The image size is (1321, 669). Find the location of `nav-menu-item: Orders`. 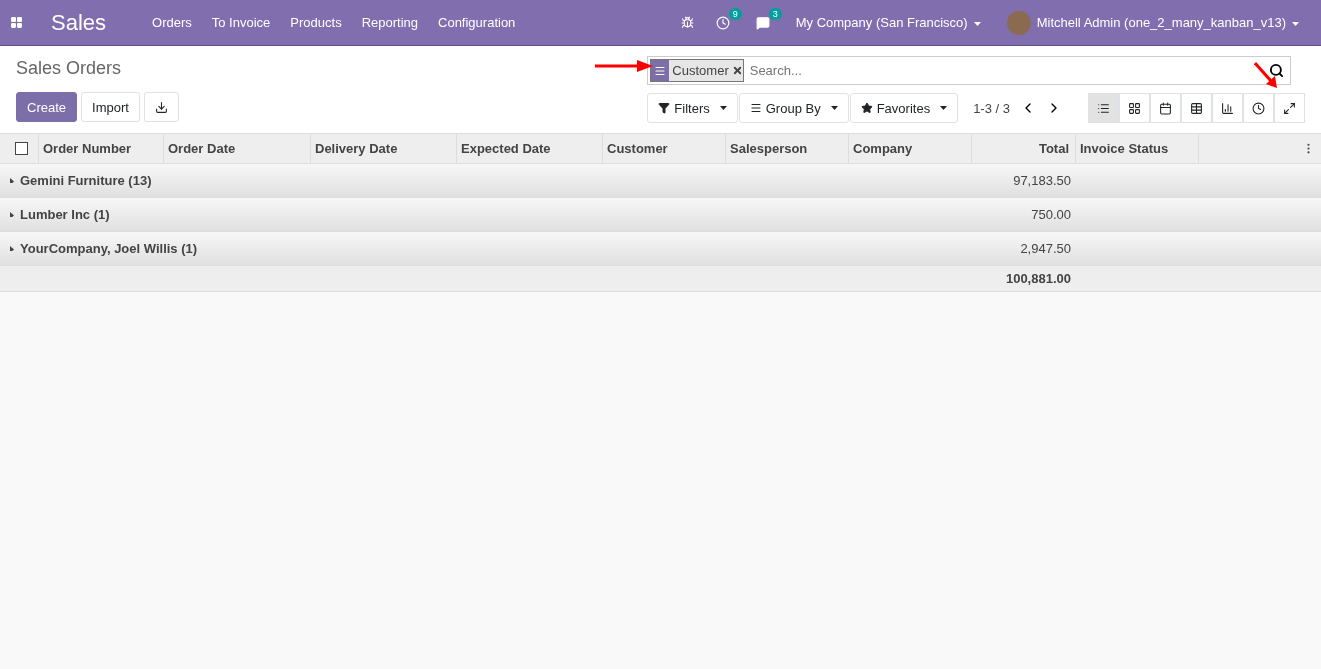

nav-menu-item: Orders is located at coordinates (172, 22).